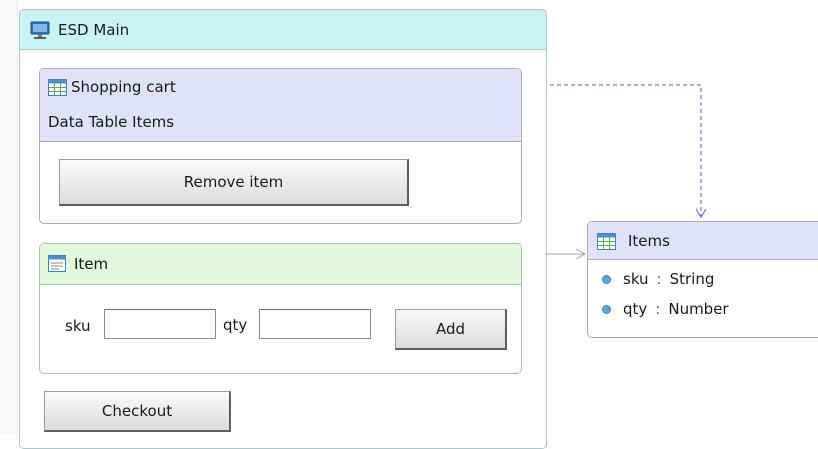 Image resolution: width=818 pixels, height=449 pixels. I want to click on checkout-button: Checkout, so click(137, 411).